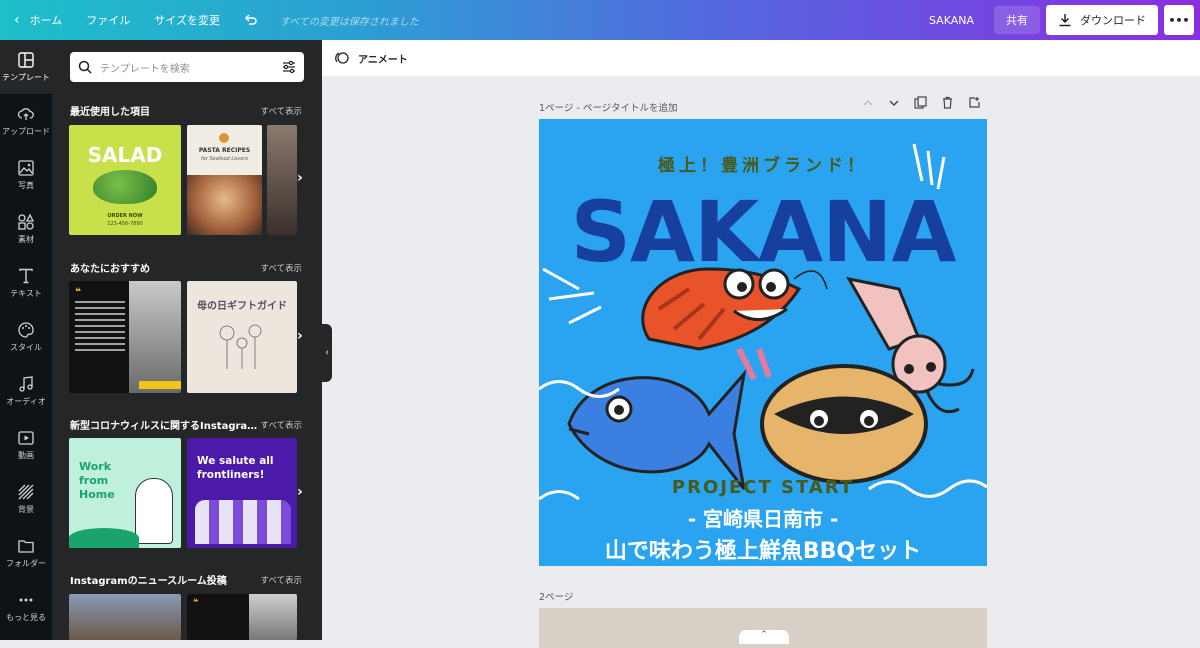  What do you see at coordinates (242, 493) in the screenshot?
I see `template-thumb-frontliners: We salute all frontliners!` at bounding box center [242, 493].